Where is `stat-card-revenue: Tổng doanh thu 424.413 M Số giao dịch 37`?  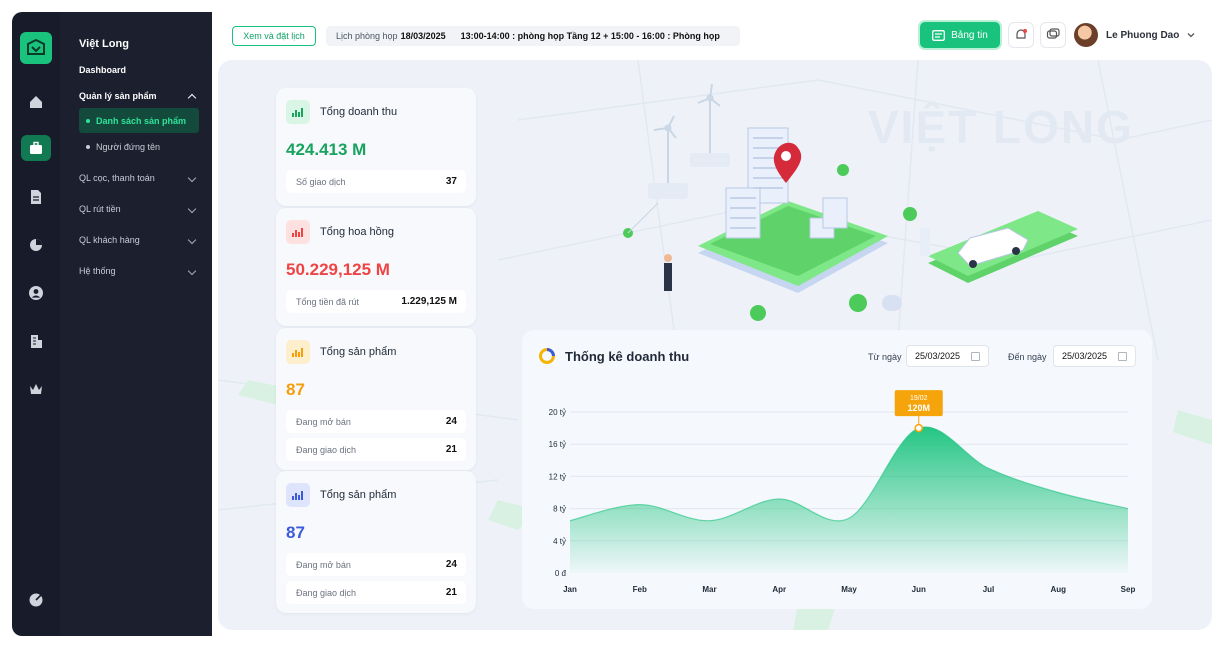 stat-card-revenue: Tổng doanh thu 424.413 M Số giao dịch 37 is located at coordinates (376, 147).